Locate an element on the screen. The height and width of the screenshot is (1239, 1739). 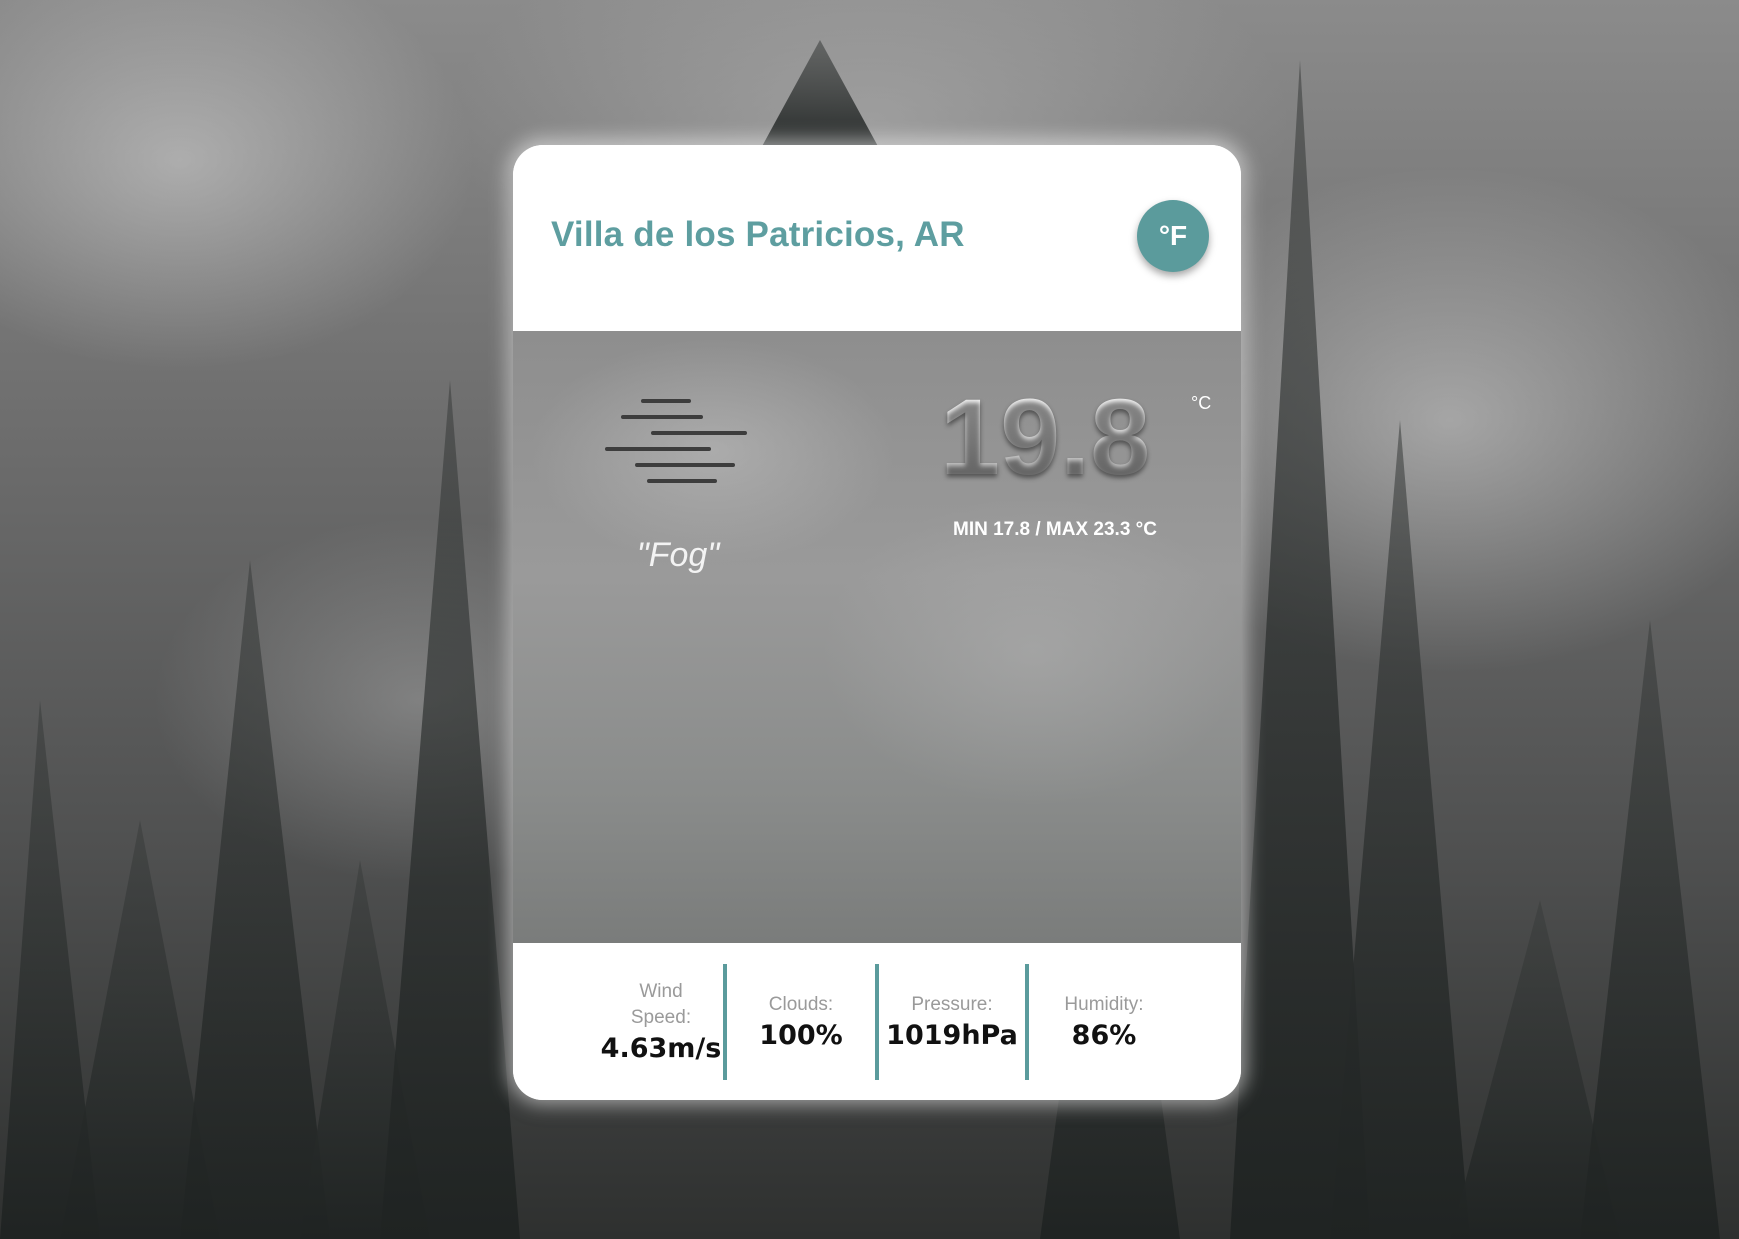
stat-label: Pressure: is located at coordinates (952, 1004).